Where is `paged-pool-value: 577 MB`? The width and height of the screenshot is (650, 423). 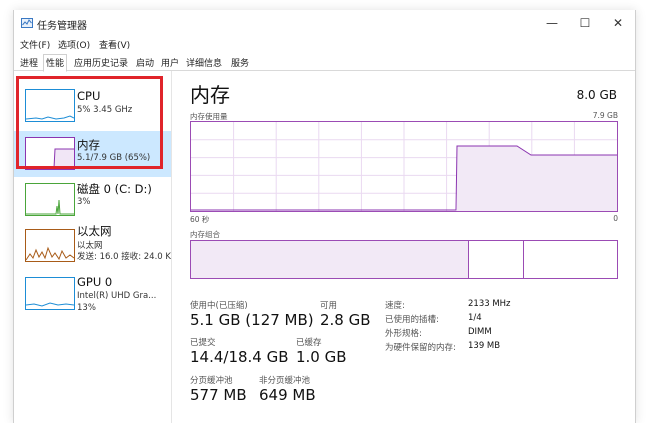
paged-pool-value: 577 MB is located at coordinates (218, 395).